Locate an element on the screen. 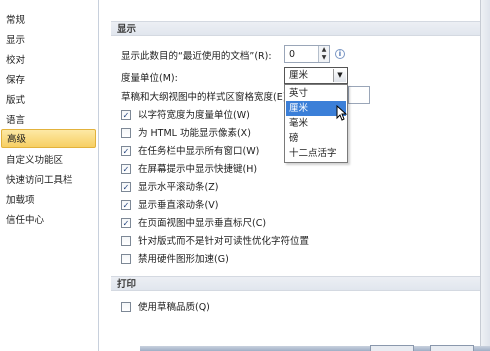  nav-item-advanced: 高级 is located at coordinates (48, 138).